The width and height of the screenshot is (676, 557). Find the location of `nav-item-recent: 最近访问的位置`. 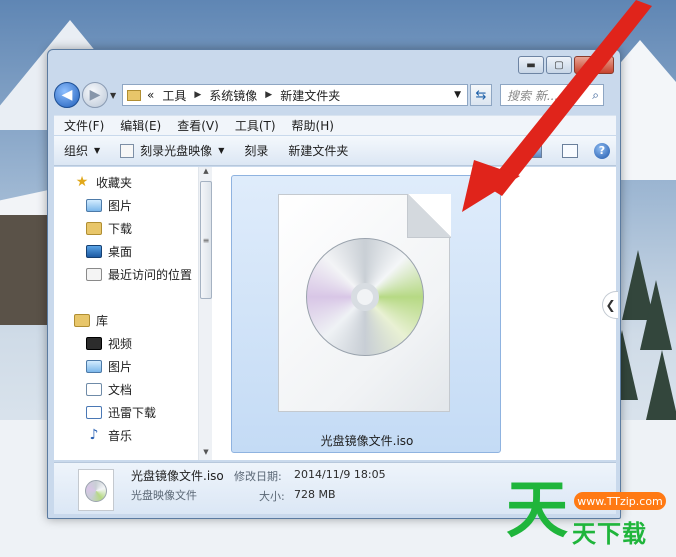

nav-item-recent: 最近访问的位置 is located at coordinates (139, 274).